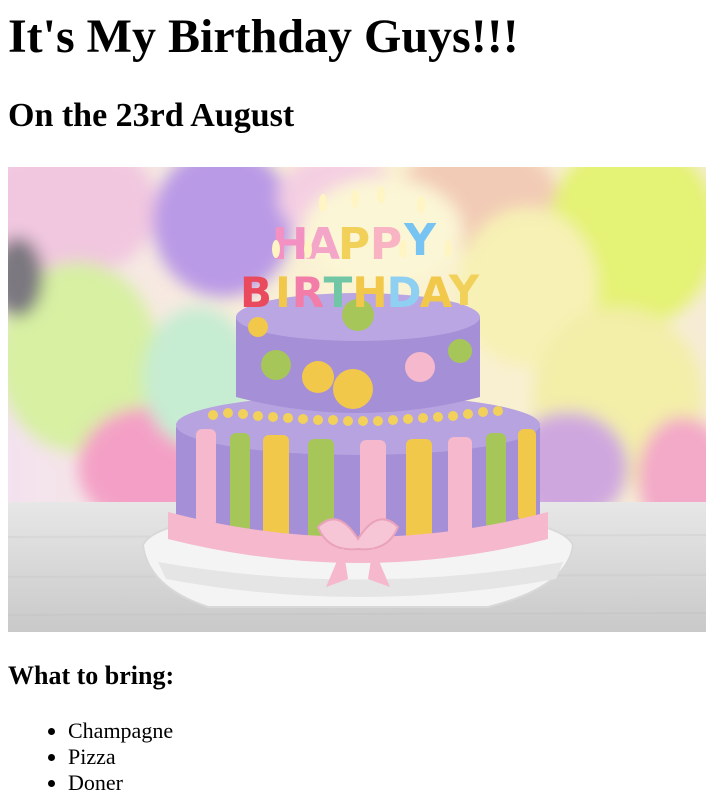 Image resolution: width=722 pixels, height=794 pixels. Describe the element at coordinates (120, 782) in the screenshot. I see `list-item: Doner` at that location.